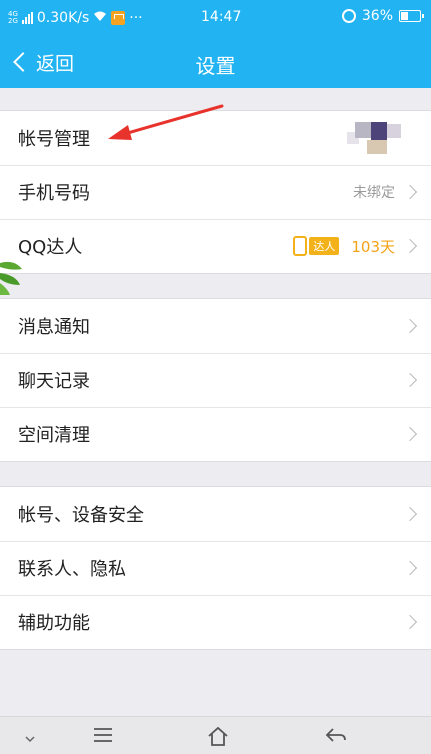 The image size is (431, 754). Describe the element at coordinates (30, 738) in the screenshot. I see `chevron-down-icon` at that location.